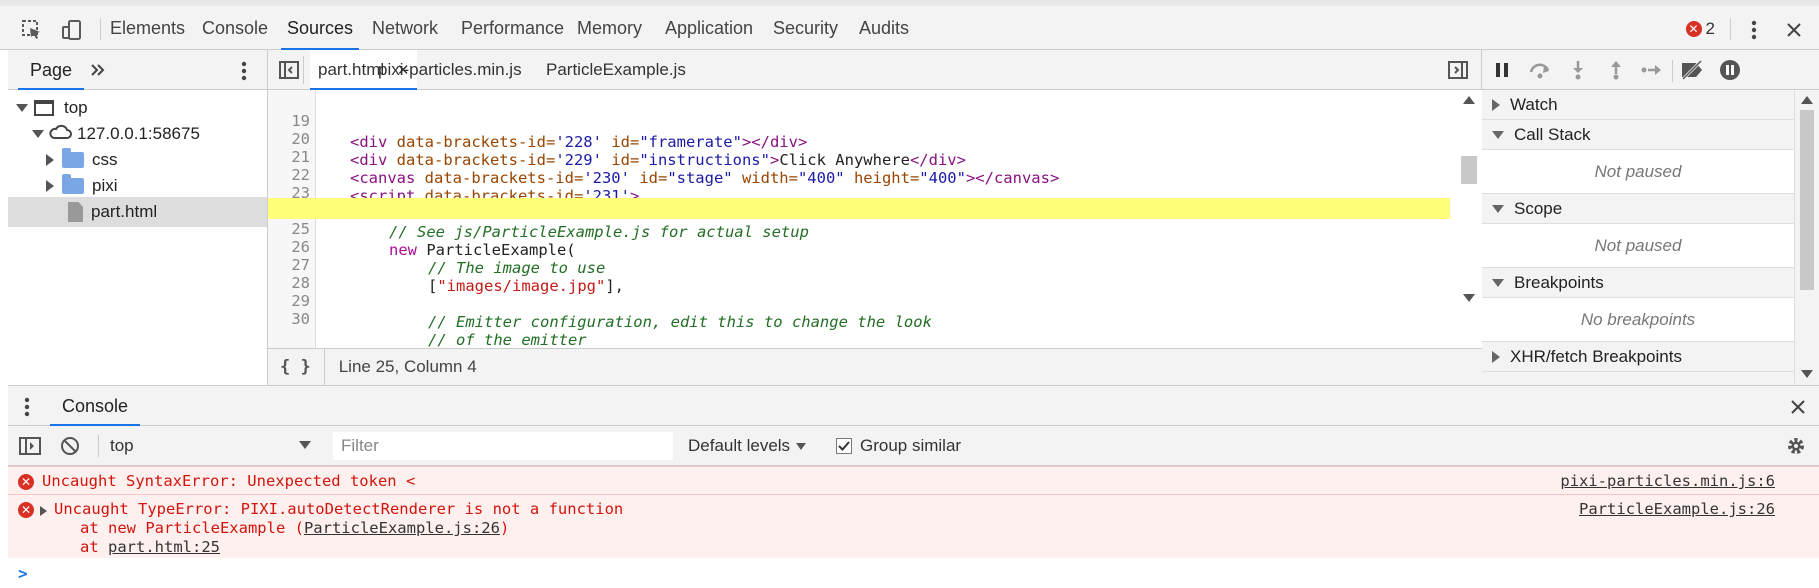 The height and width of the screenshot is (588, 1819). What do you see at coordinates (616, 70) in the screenshot?
I see `file-tab-particle-example: ParticleExample.js` at bounding box center [616, 70].